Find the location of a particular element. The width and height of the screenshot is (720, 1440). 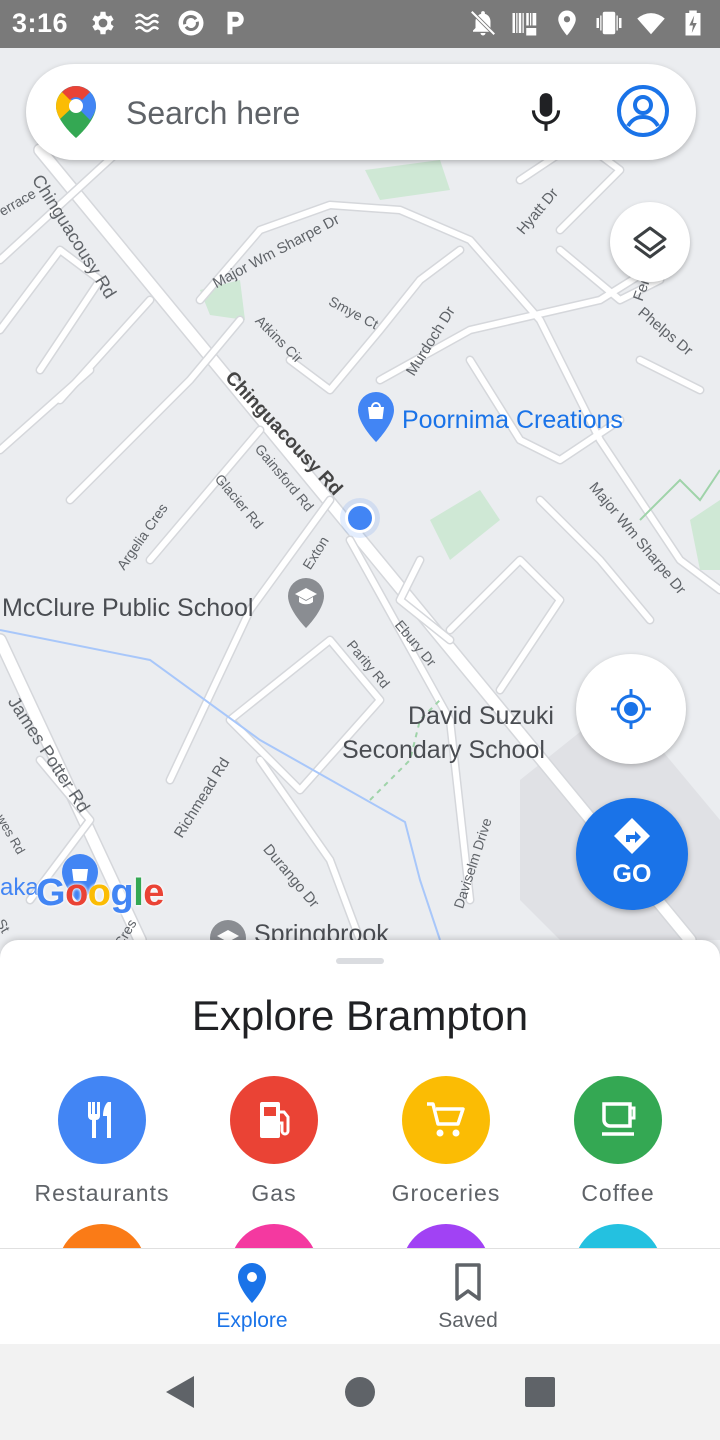

category-label: Coffee is located at coordinates (618, 1193).